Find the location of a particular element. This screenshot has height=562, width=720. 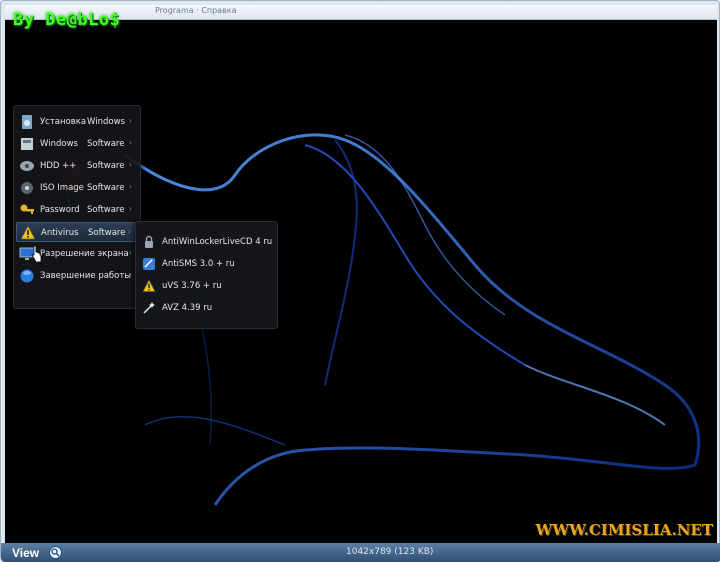

menu-item-shutdown: Завершение работы › is located at coordinates (76, 276).